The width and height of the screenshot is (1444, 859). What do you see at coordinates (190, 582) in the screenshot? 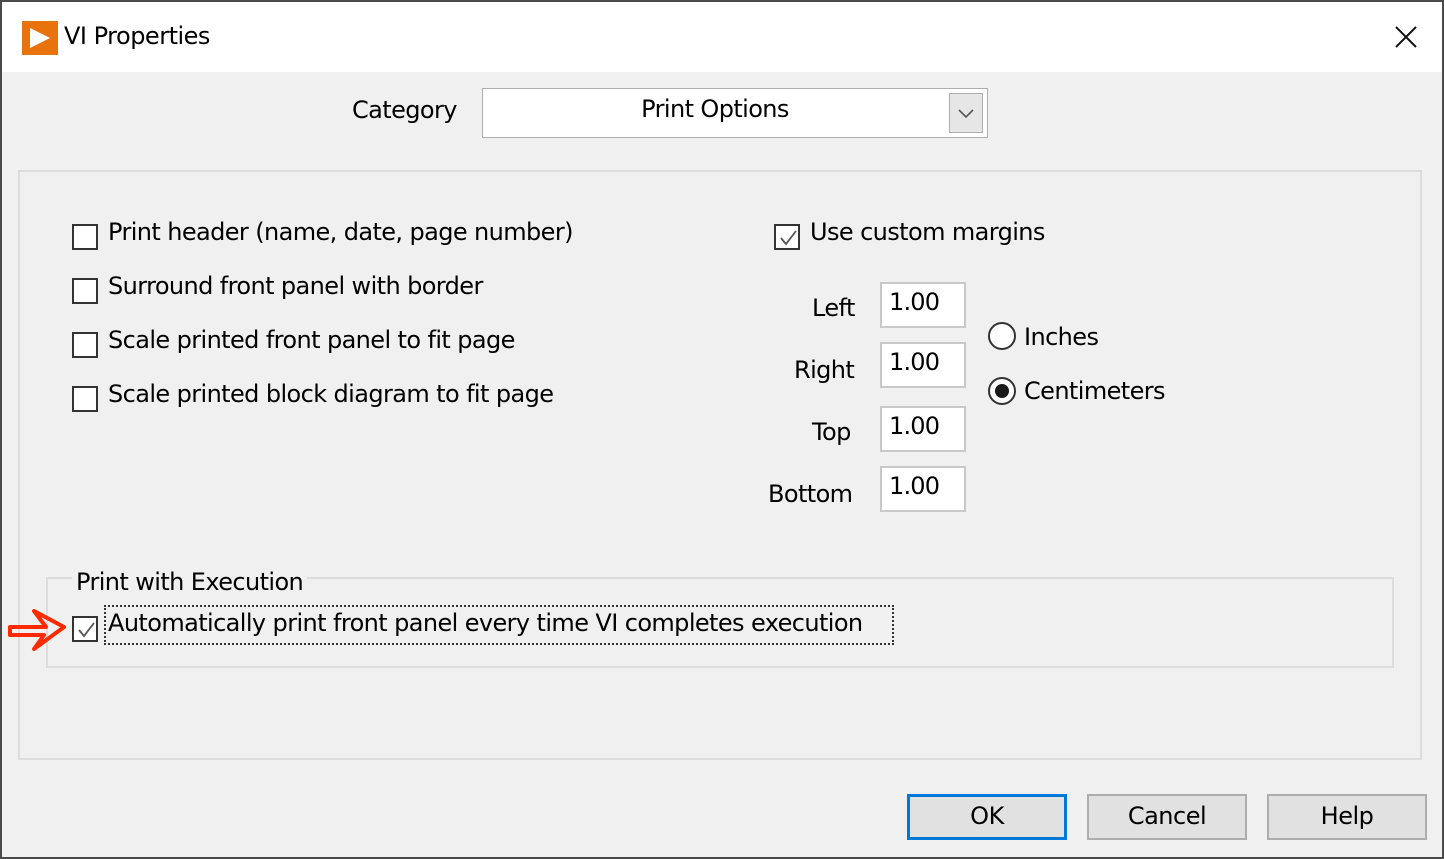
I see `print-with-execution-legend: Print with Execution` at bounding box center [190, 582].